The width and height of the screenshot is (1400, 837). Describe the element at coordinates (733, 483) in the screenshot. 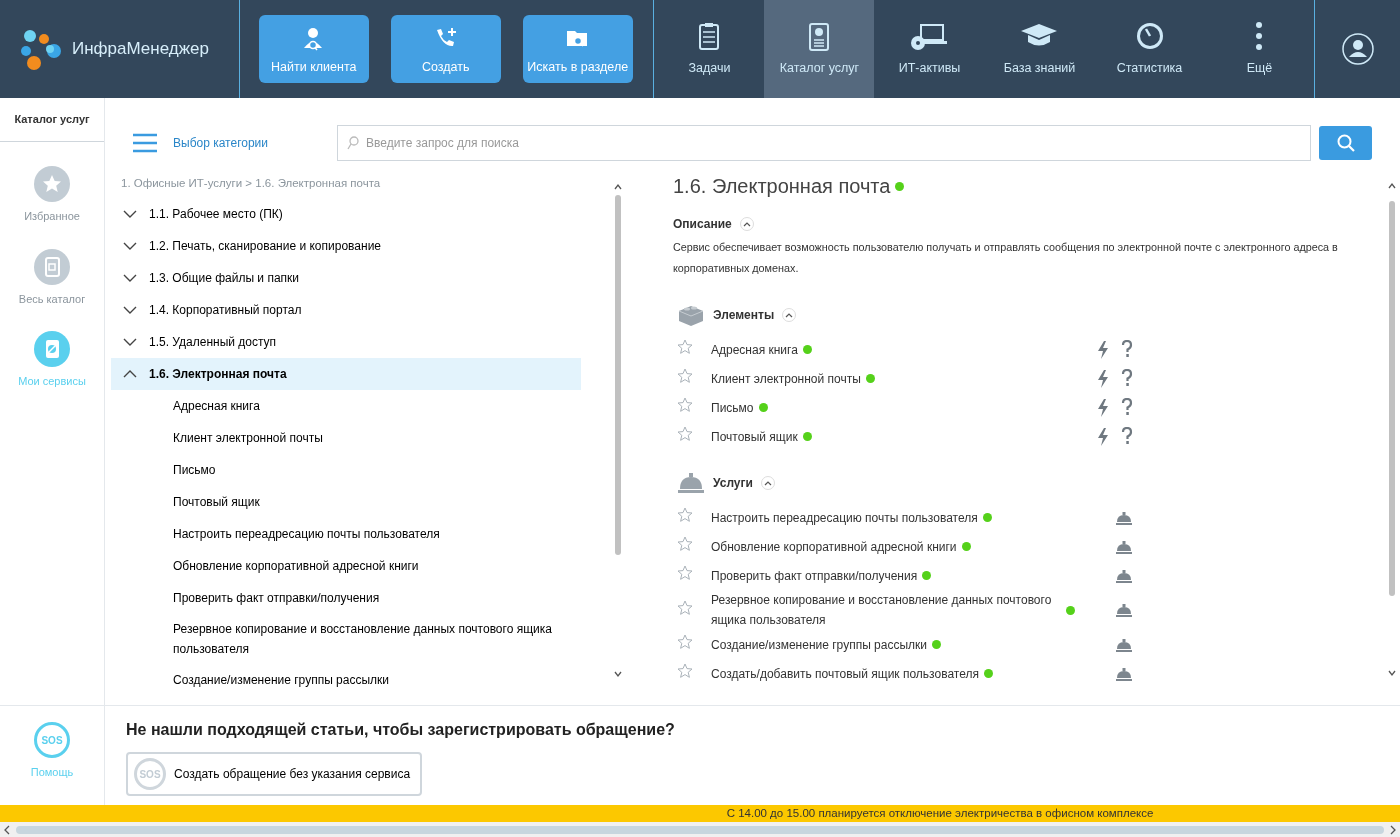

I see `section-heading: Услуги` at that location.